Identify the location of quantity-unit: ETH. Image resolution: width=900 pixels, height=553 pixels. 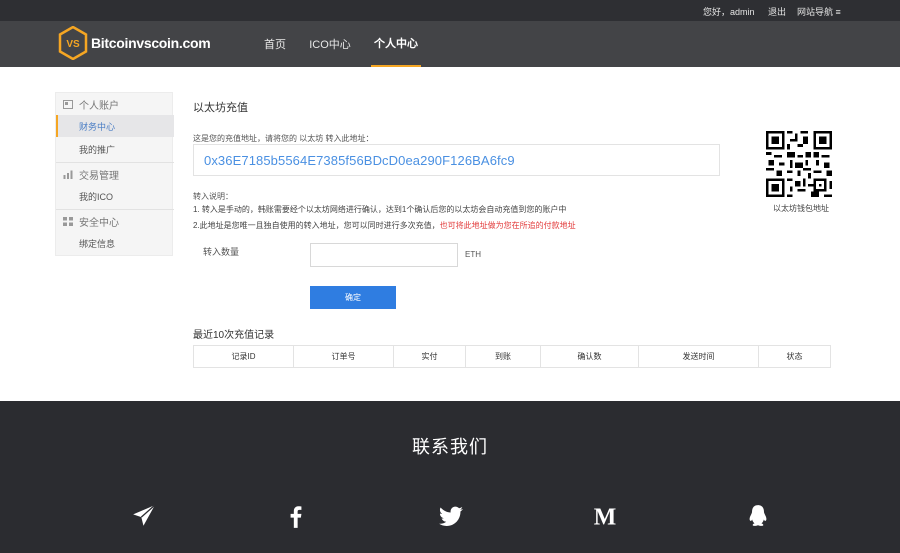
(473, 254).